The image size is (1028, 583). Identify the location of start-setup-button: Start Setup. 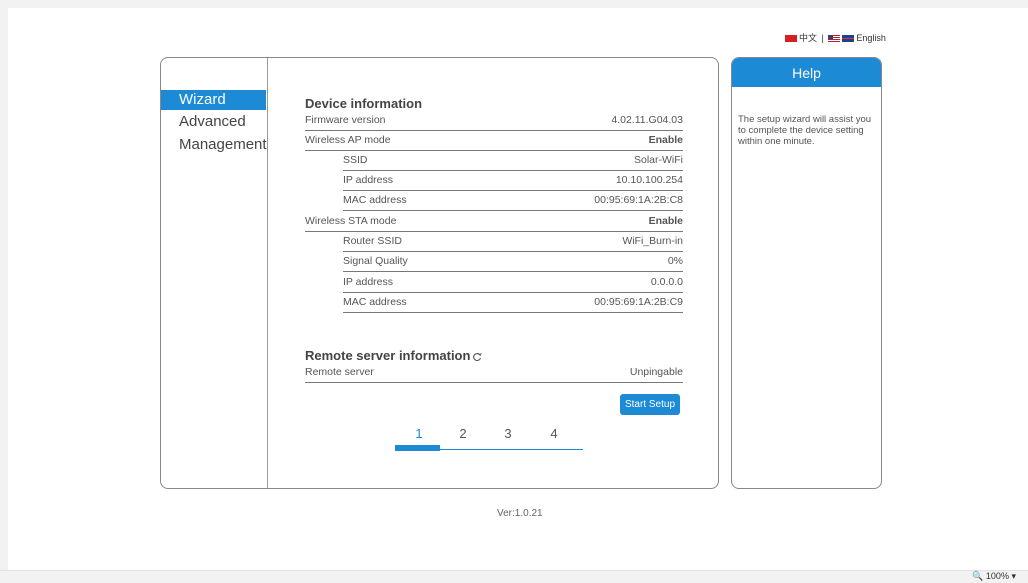
(650, 404).